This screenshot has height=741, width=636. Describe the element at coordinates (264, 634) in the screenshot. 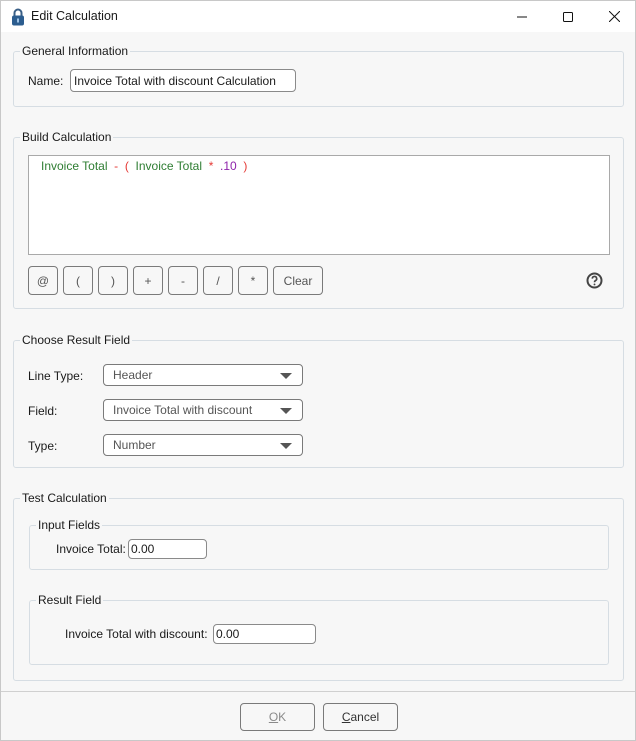

I see `result-output` at that location.